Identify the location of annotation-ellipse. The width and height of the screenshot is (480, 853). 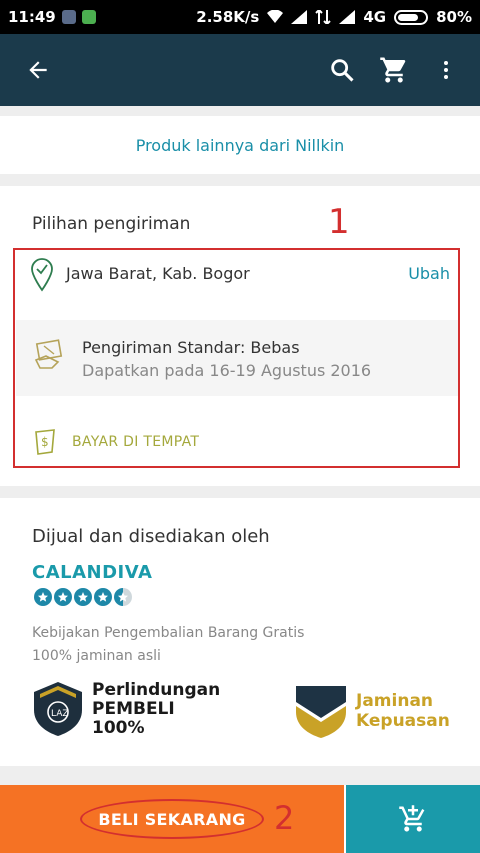
(172, 819).